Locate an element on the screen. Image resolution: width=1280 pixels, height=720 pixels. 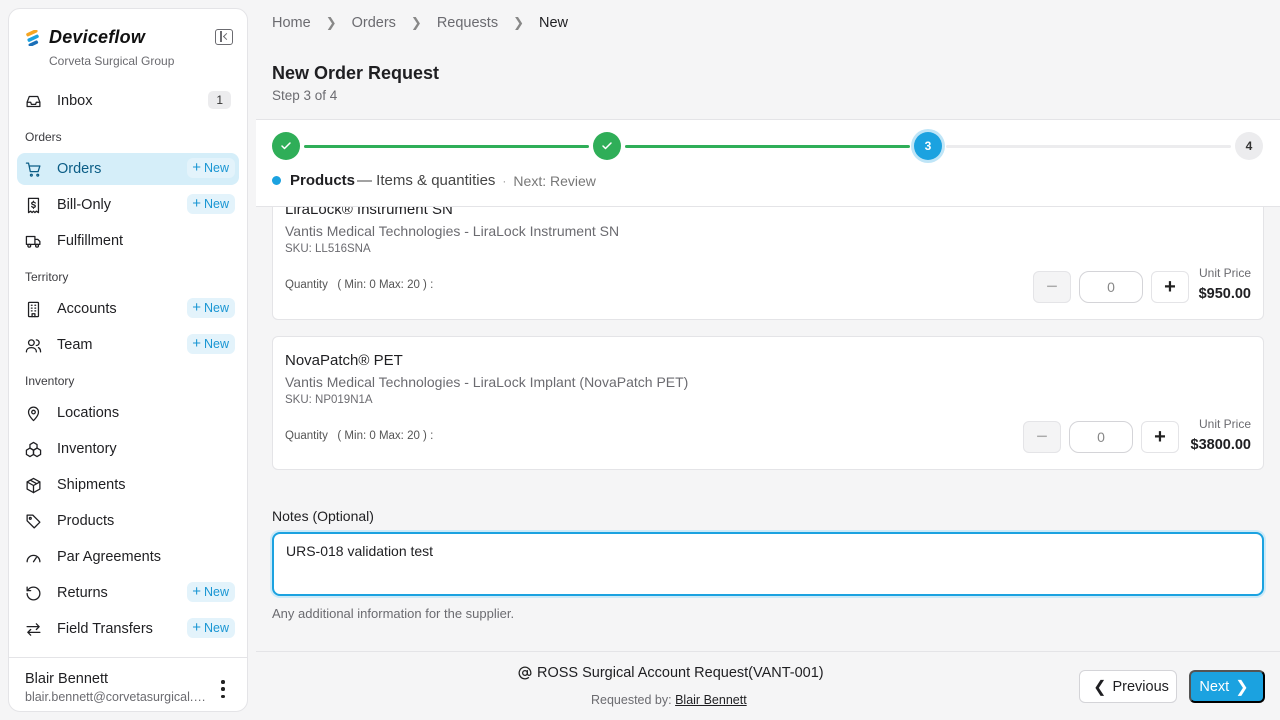
organization-name: Corveta Surgical Group is located at coordinates (112, 61).